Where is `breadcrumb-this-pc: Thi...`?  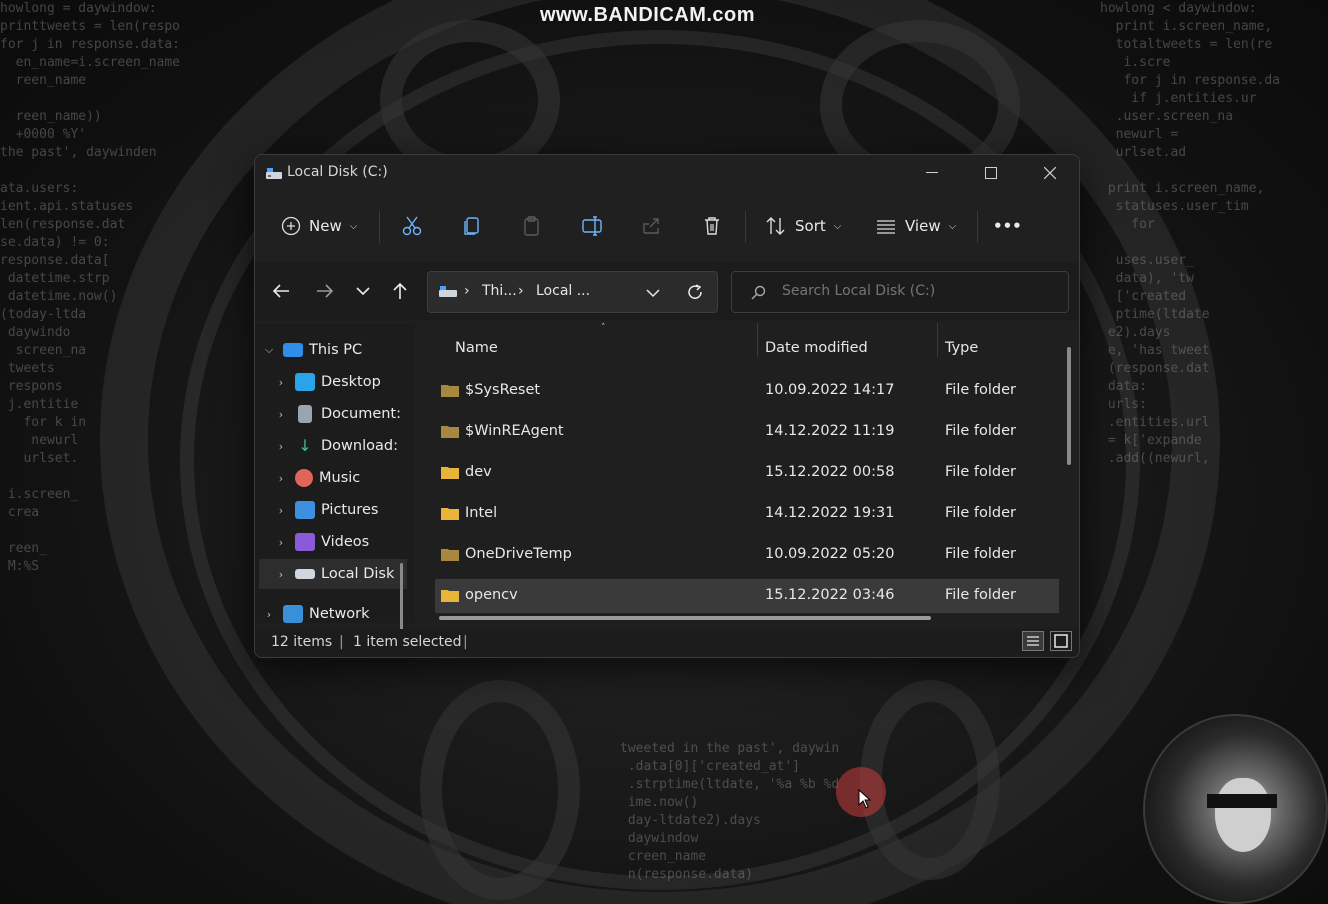 breadcrumb-this-pc: Thi... is located at coordinates (499, 291).